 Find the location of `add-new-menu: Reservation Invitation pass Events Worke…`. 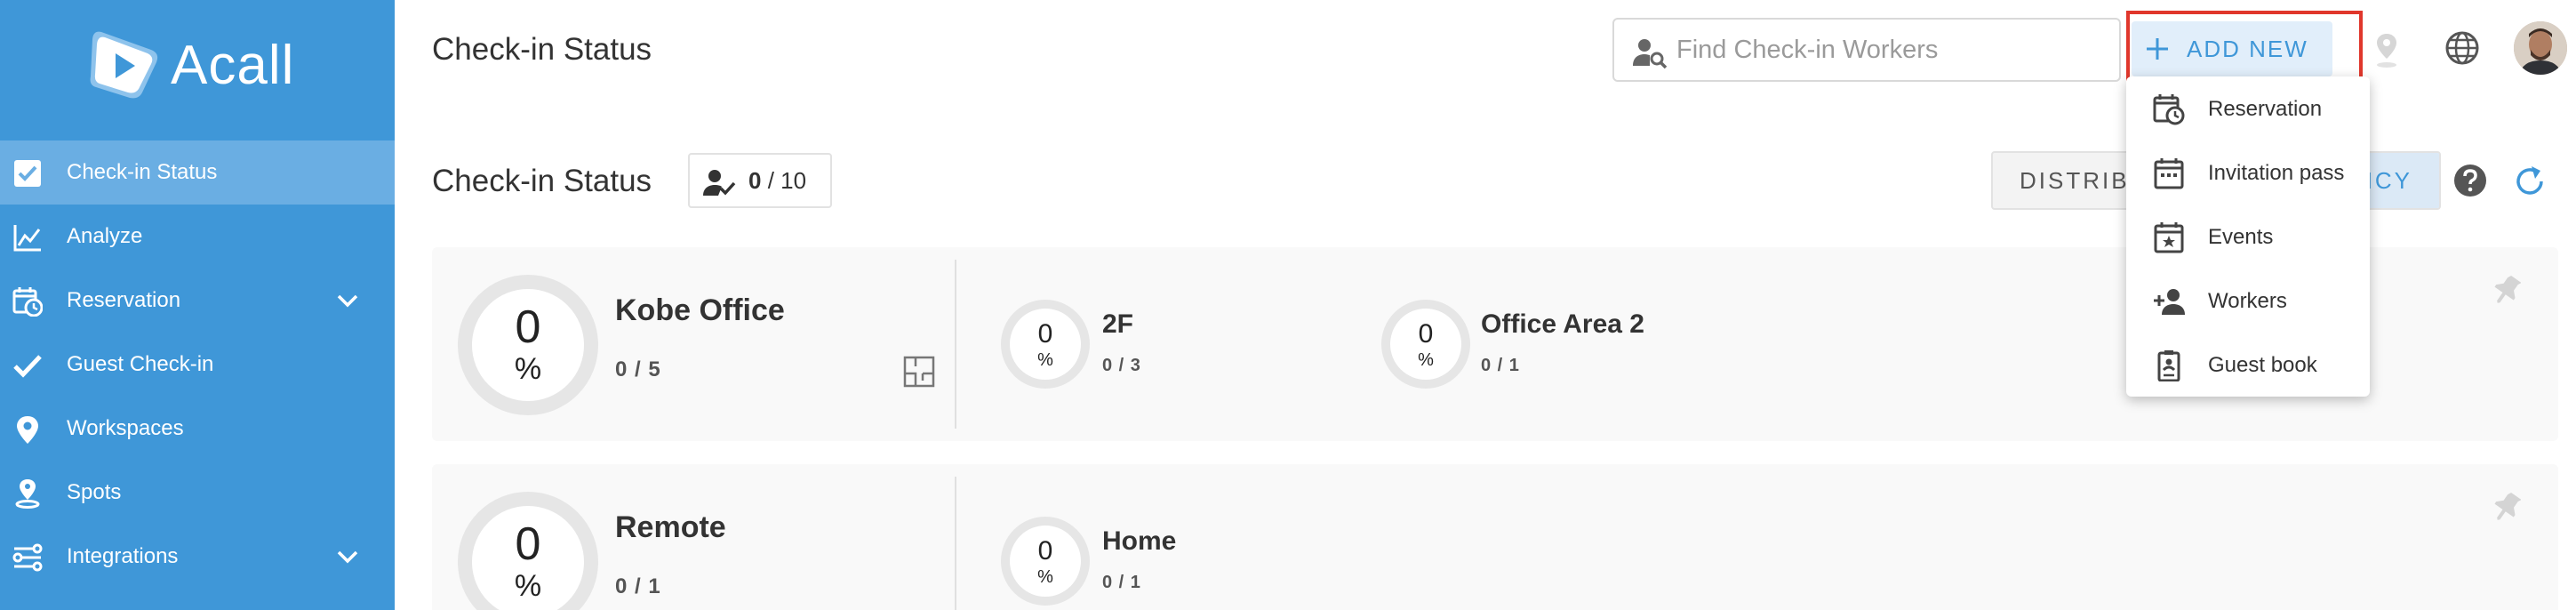

add-new-menu: Reservation Invitation pass Events Worke… is located at coordinates (2248, 236).